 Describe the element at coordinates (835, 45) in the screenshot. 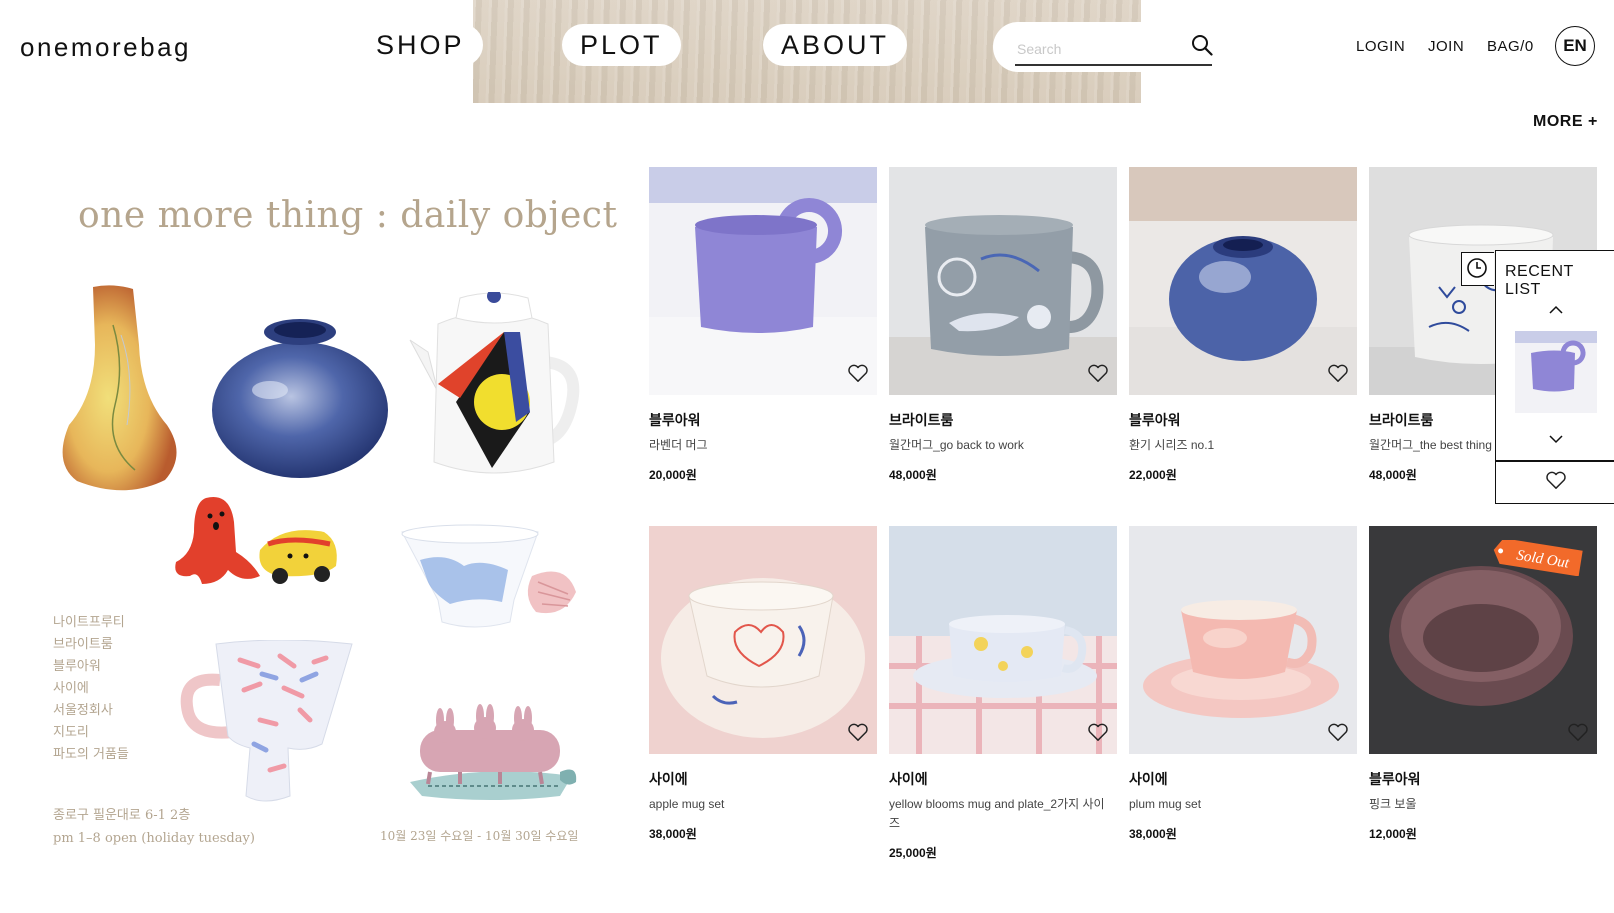

I see `nav-about: ABOUT` at that location.